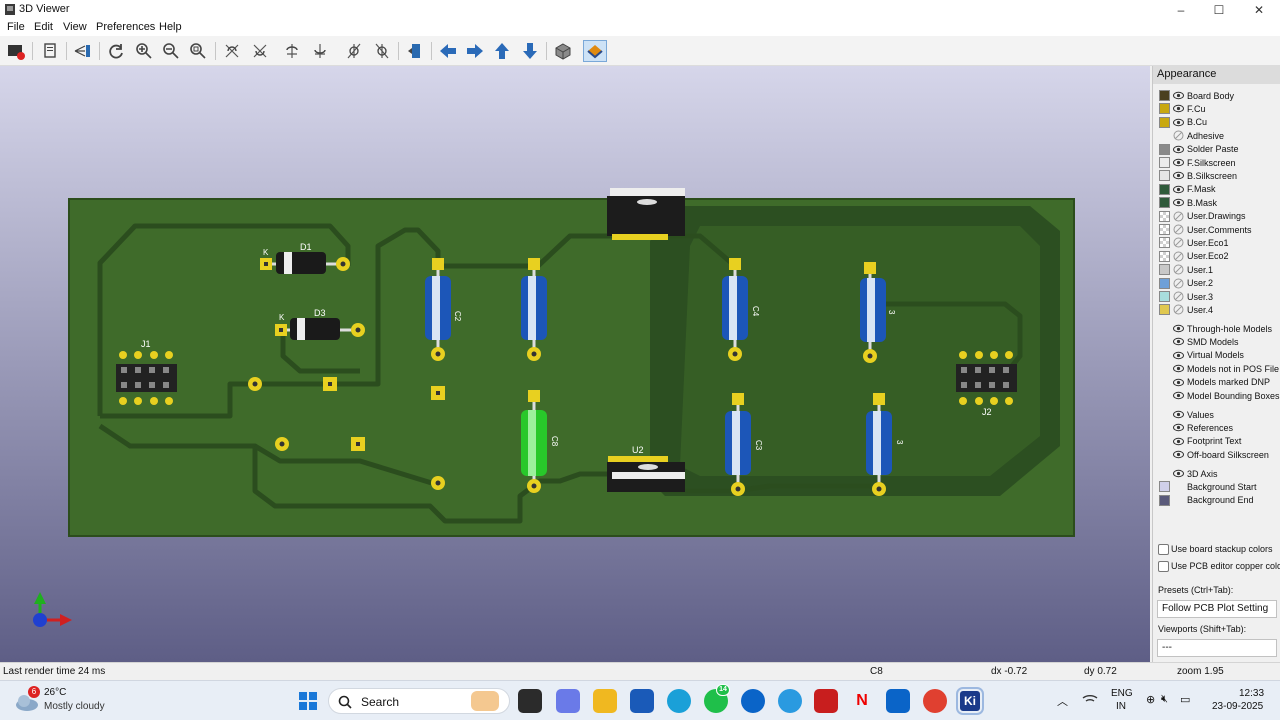 This screenshot has height=720, width=1280. Describe the element at coordinates (171, 51) in the screenshot. I see `zoom-out-icon` at that location.